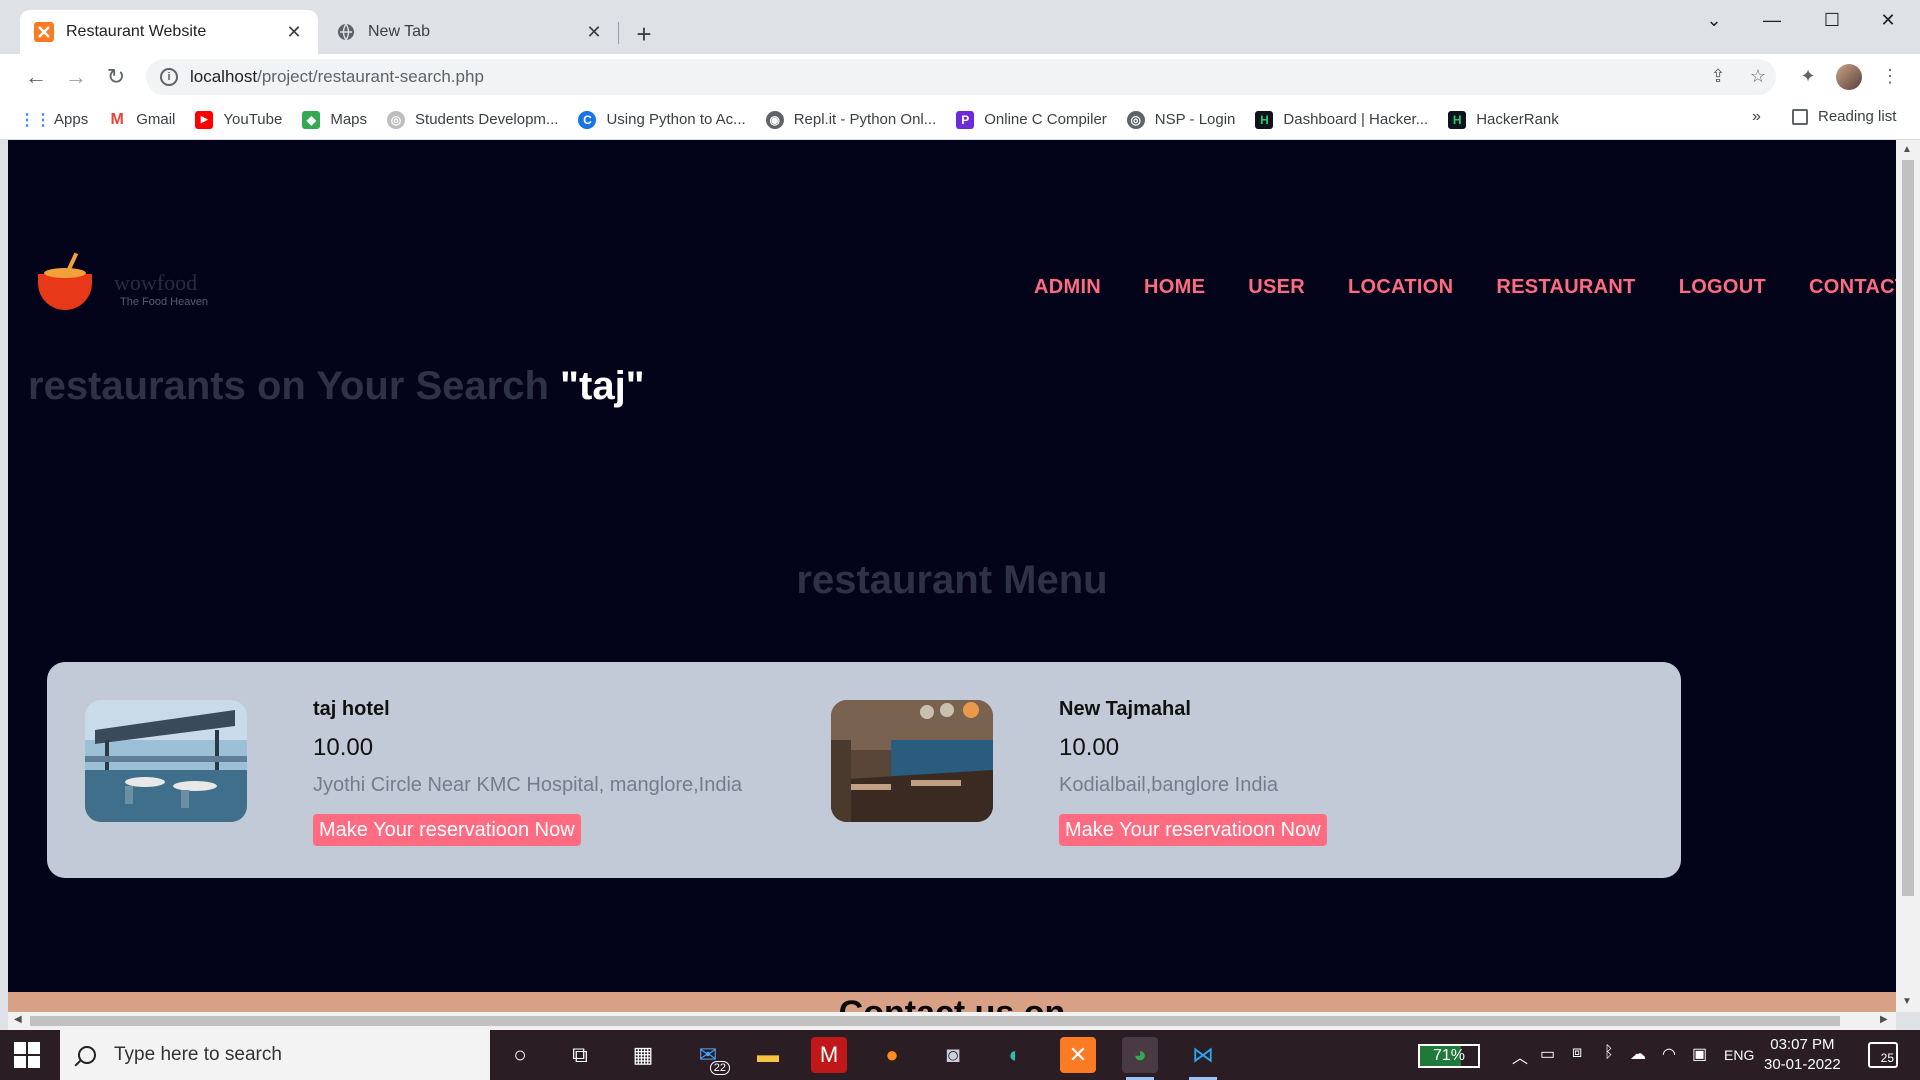  What do you see at coordinates (164, 302) in the screenshot?
I see `logo-tagline: The Food Heaven` at bounding box center [164, 302].